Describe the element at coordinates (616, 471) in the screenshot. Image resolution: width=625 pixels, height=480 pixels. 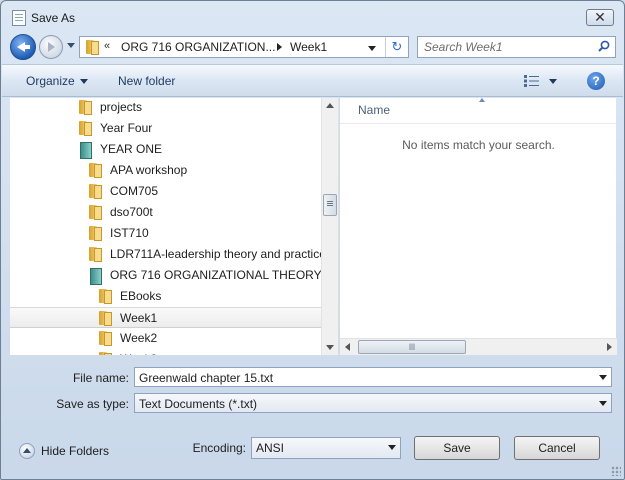
I see `resize-grip` at that location.